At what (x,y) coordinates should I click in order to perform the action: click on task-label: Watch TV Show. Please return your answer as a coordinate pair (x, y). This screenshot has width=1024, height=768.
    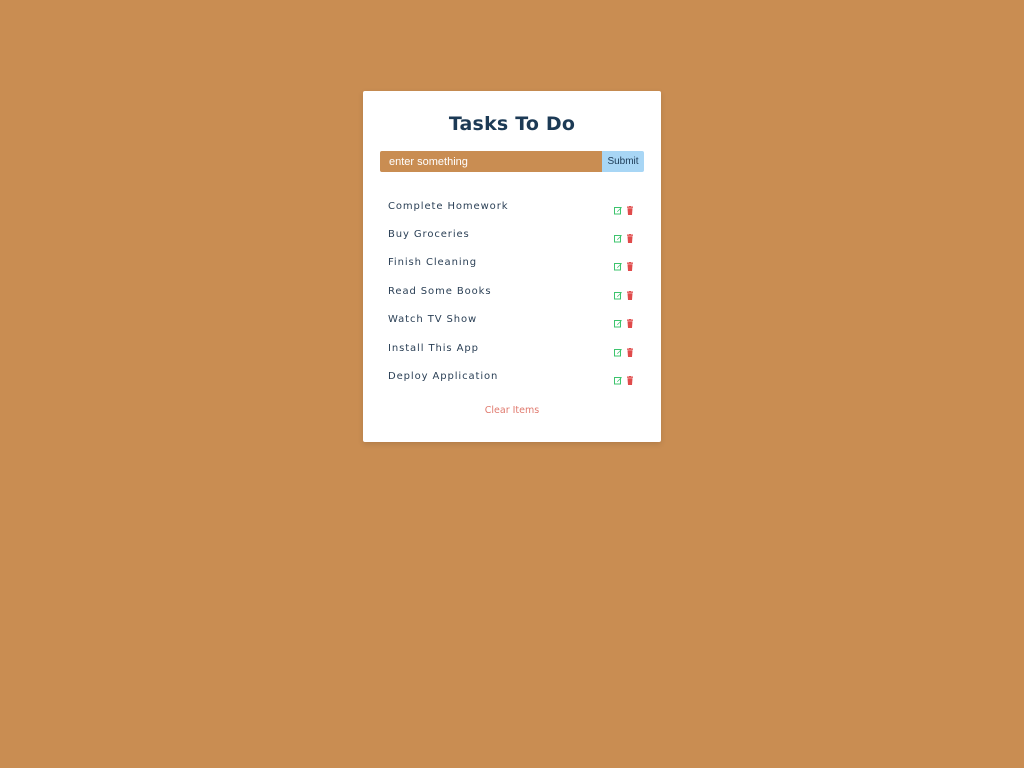
    Looking at the image, I should click on (433, 320).